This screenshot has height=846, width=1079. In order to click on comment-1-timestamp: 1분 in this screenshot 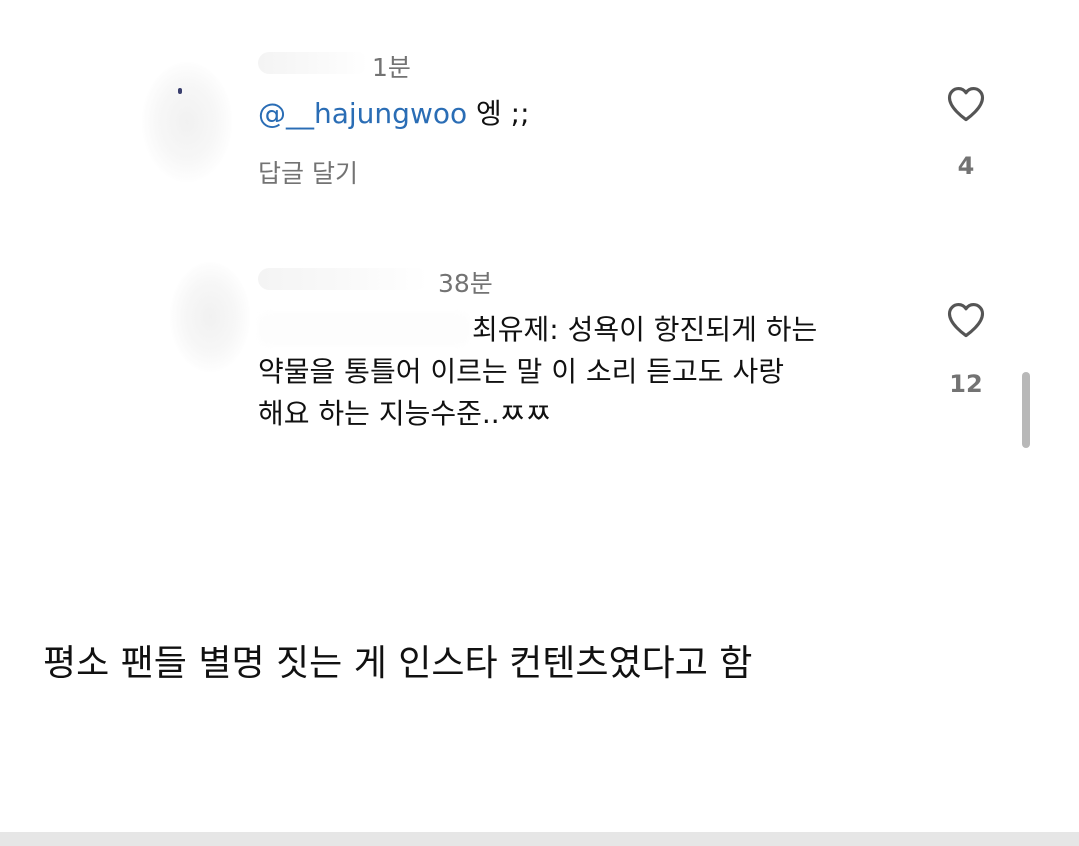, I will do `click(391, 67)`.